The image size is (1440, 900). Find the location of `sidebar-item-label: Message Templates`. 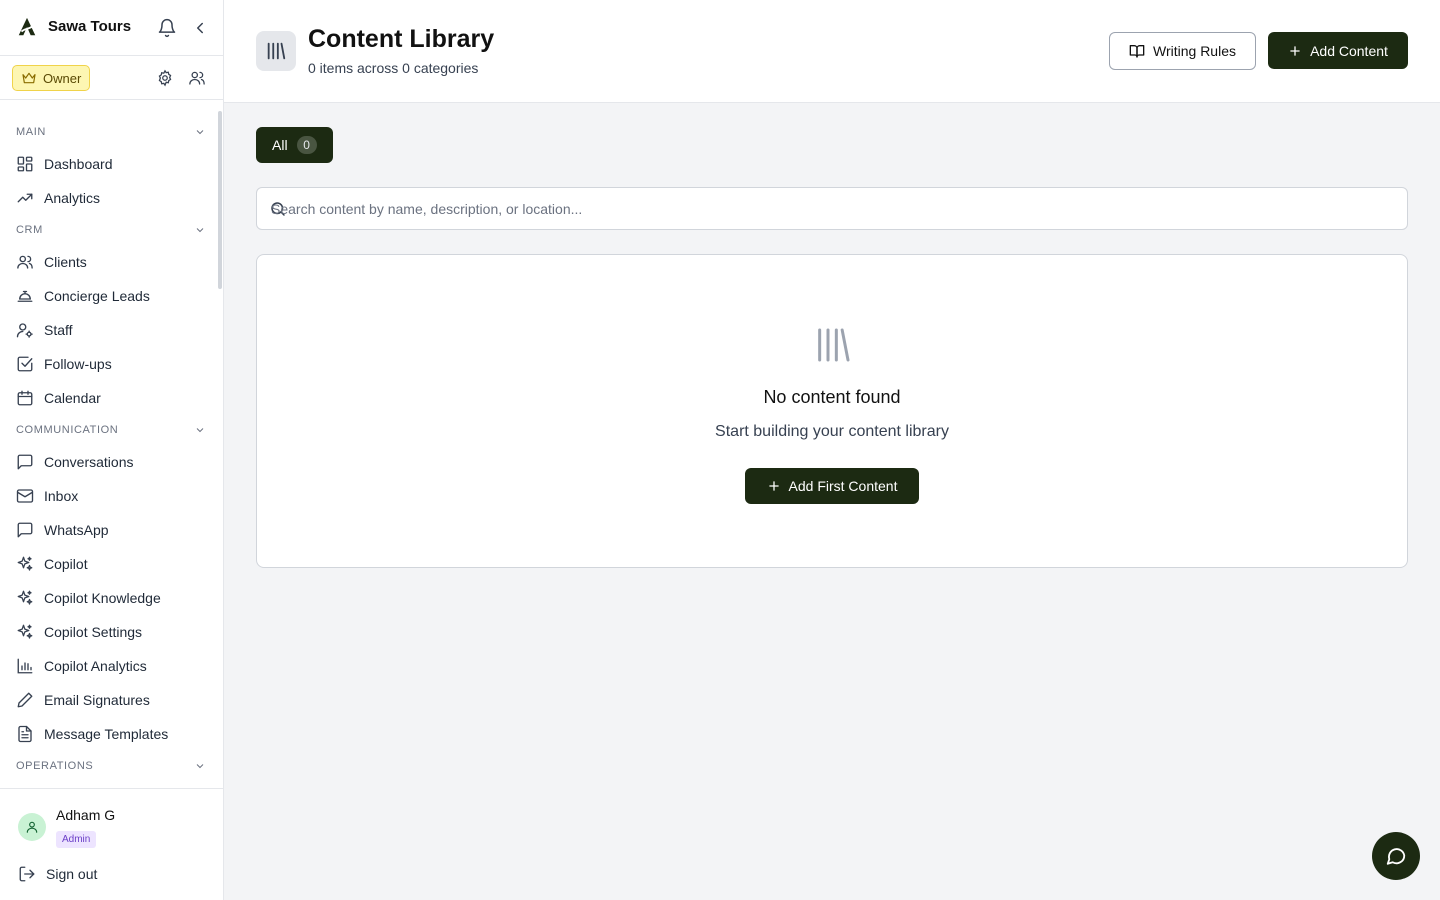

sidebar-item-label: Message Templates is located at coordinates (106, 734).